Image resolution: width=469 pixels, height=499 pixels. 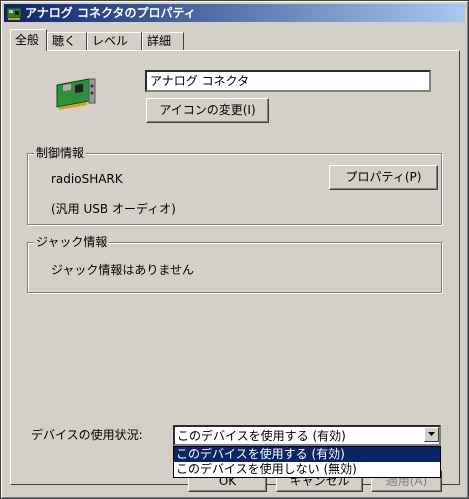 What do you see at coordinates (261, 436) in the screenshot?
I see `device-usage-selected: このデバイスを使用する (有効)` at bounding box center [261, 436].